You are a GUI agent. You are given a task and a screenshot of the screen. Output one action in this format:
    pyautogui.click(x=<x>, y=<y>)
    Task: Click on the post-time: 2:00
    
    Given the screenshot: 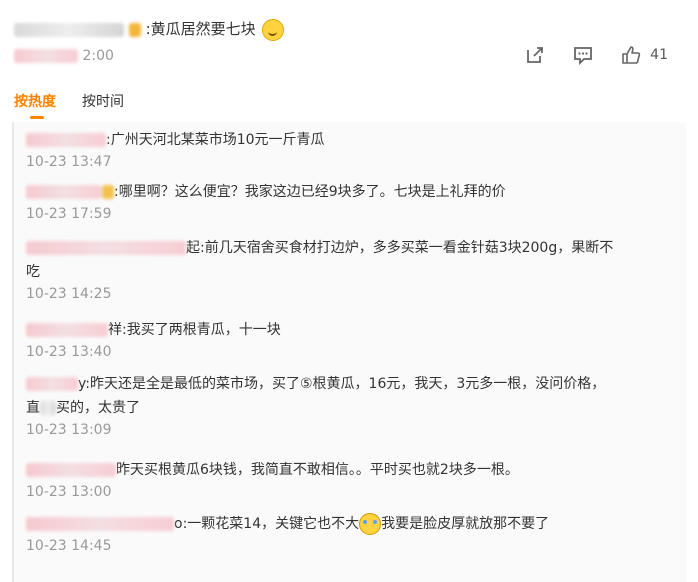 What is the action you would take?
    pyautogui.click(x=98, y=56)
    